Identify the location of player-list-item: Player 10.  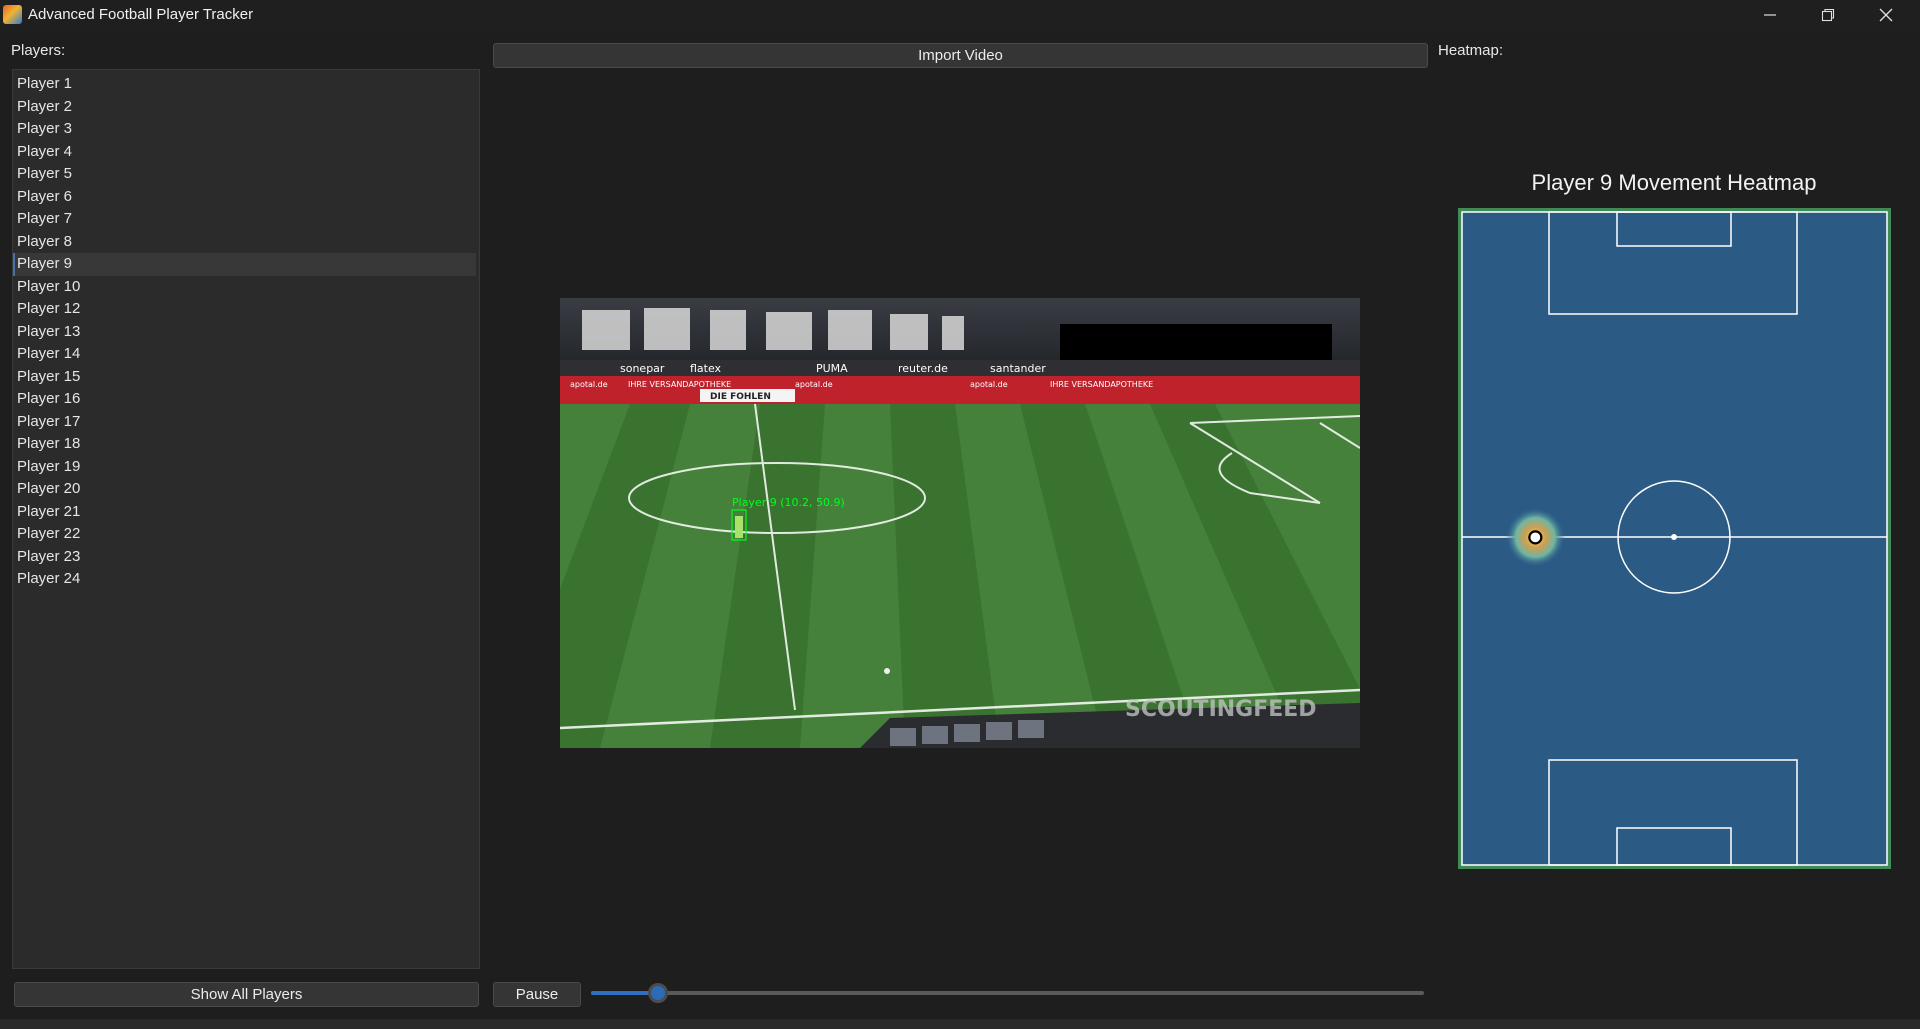
(244, 287).